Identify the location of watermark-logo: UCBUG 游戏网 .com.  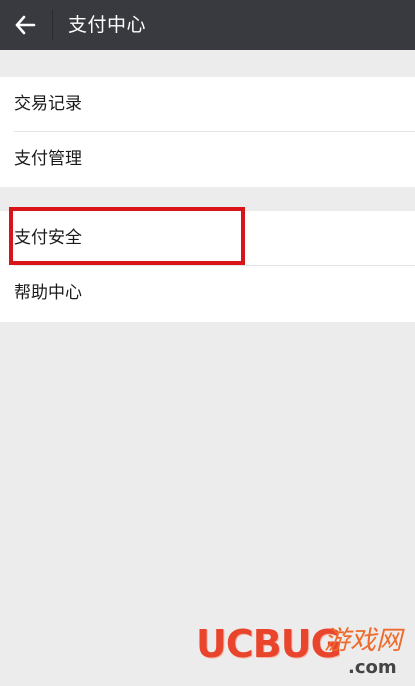
(302, 652).